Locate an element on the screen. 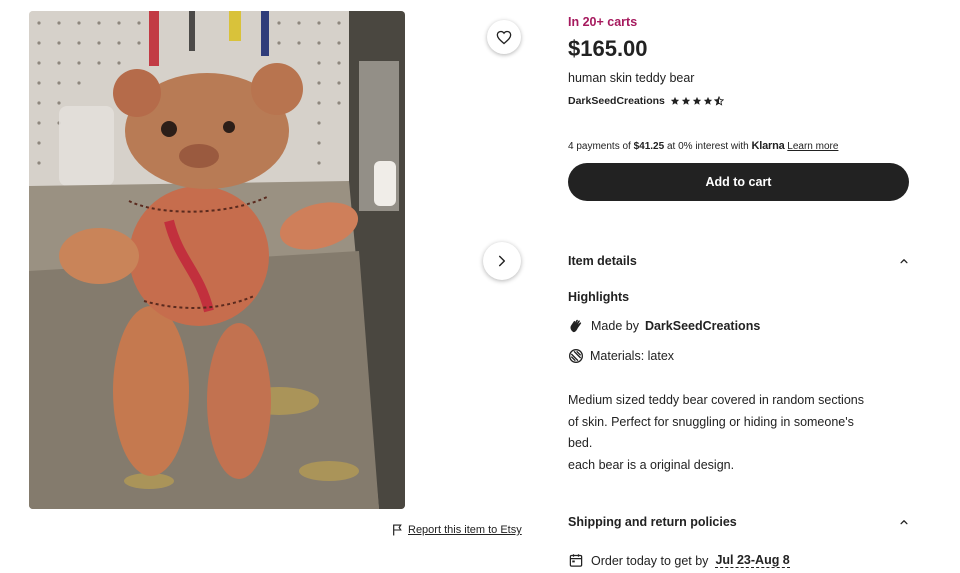 The width and height of the screenshot is (960, 573). half-star-icon is located at coordinates (718, 101).